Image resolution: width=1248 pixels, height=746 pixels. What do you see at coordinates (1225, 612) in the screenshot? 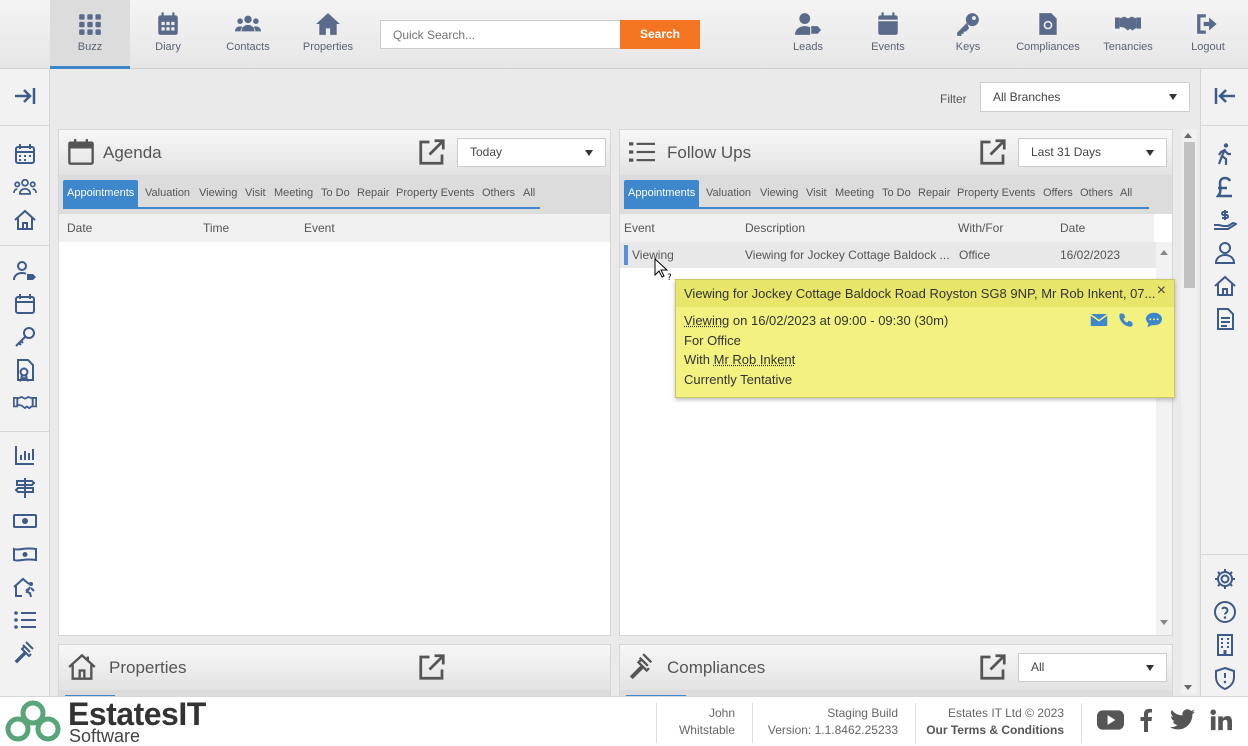
I see `help-icon` at bounding box center [1225, 612].